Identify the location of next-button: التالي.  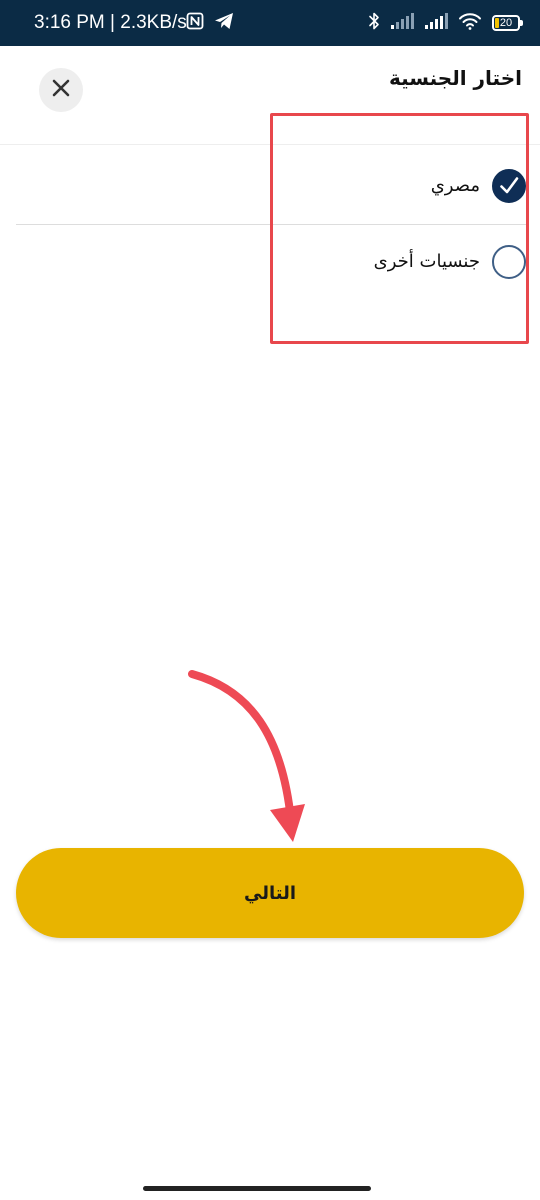
(270, 893).